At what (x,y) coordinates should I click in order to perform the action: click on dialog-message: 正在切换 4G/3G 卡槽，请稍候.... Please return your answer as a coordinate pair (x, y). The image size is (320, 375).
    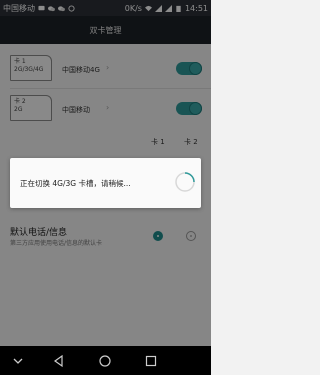
    Looking at the image, I should click on (75, 183).